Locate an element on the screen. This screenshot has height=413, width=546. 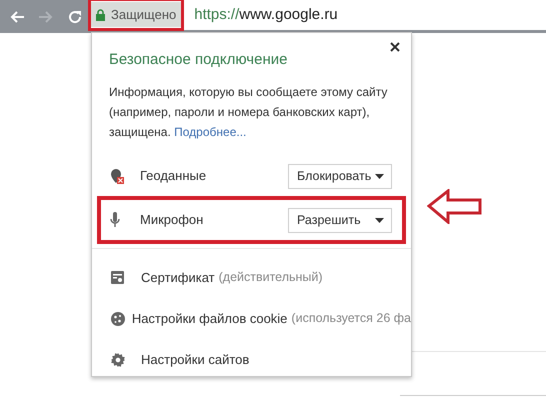
back-icon is located at coordinates (17, 16).